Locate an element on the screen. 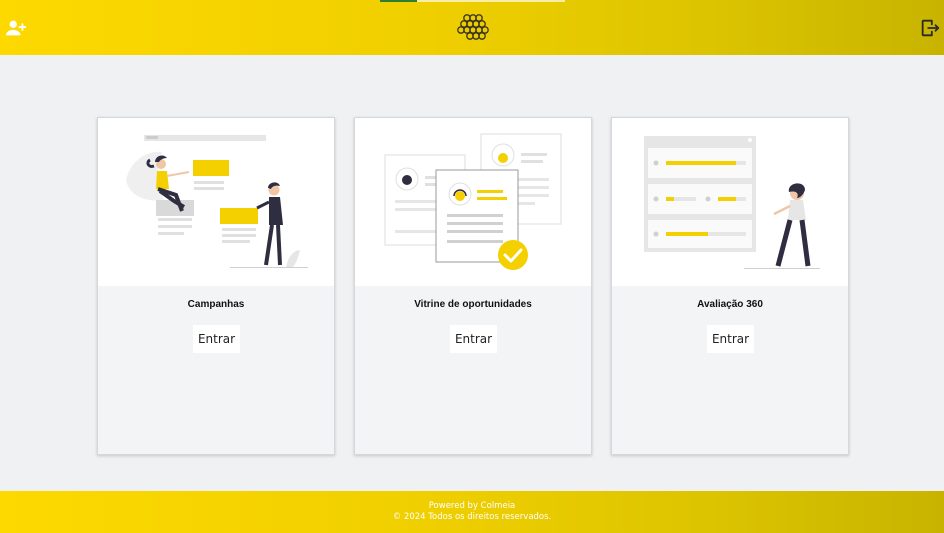  evaluation-illustration is located at coordinates (730, 202).